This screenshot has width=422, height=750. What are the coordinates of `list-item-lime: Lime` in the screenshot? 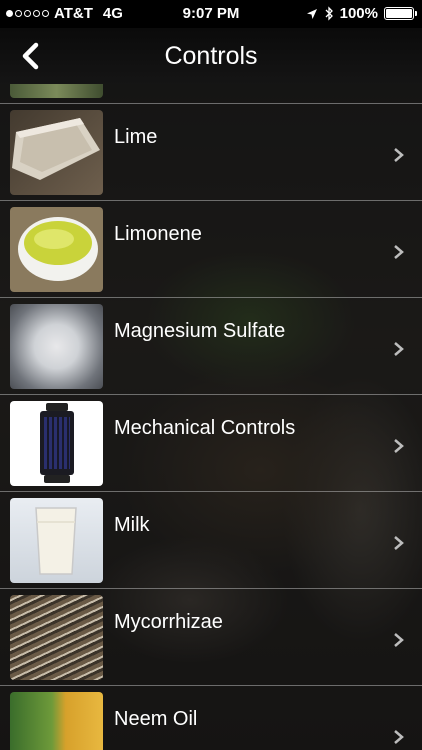 It's located at (211, 152).